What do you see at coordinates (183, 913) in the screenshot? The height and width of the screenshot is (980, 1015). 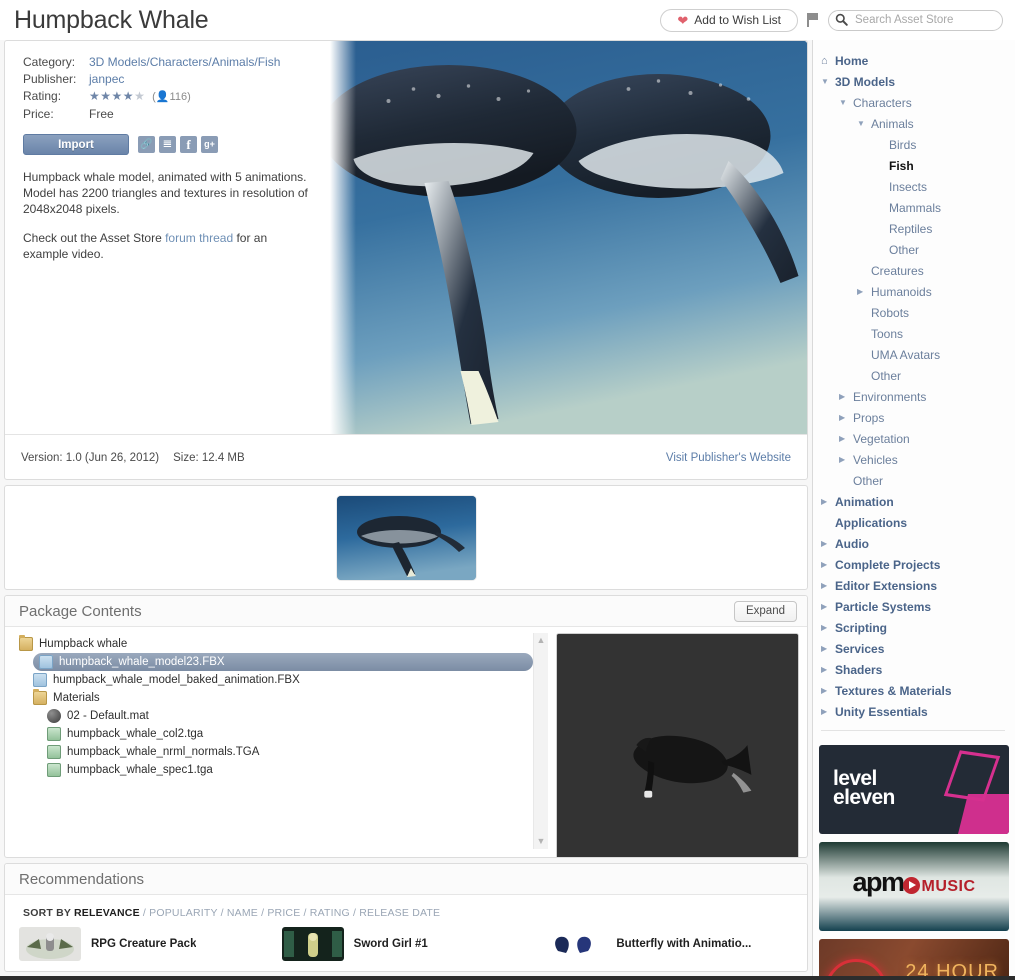 I see `sort-option-popularity: POPULARITY` at bounding box center [183, 913].